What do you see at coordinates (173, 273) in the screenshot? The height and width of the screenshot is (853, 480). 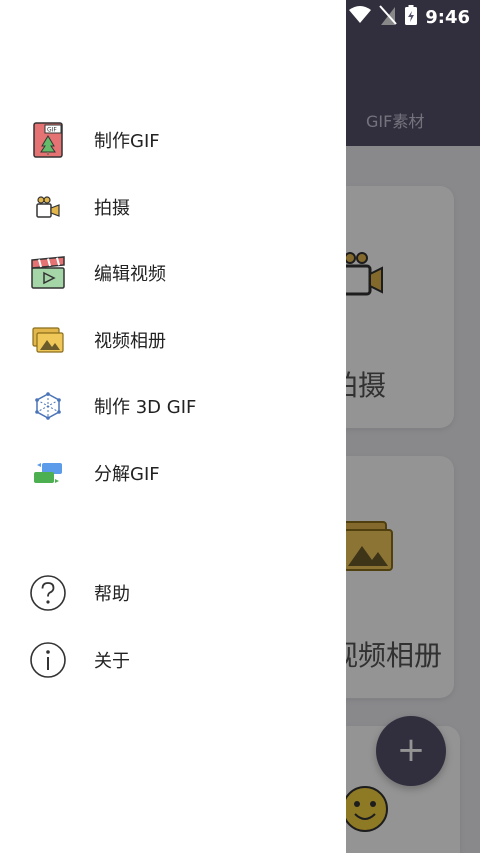 I see `drawer-item-edit-video: 编辑视频` at bounding box center [173, 273].